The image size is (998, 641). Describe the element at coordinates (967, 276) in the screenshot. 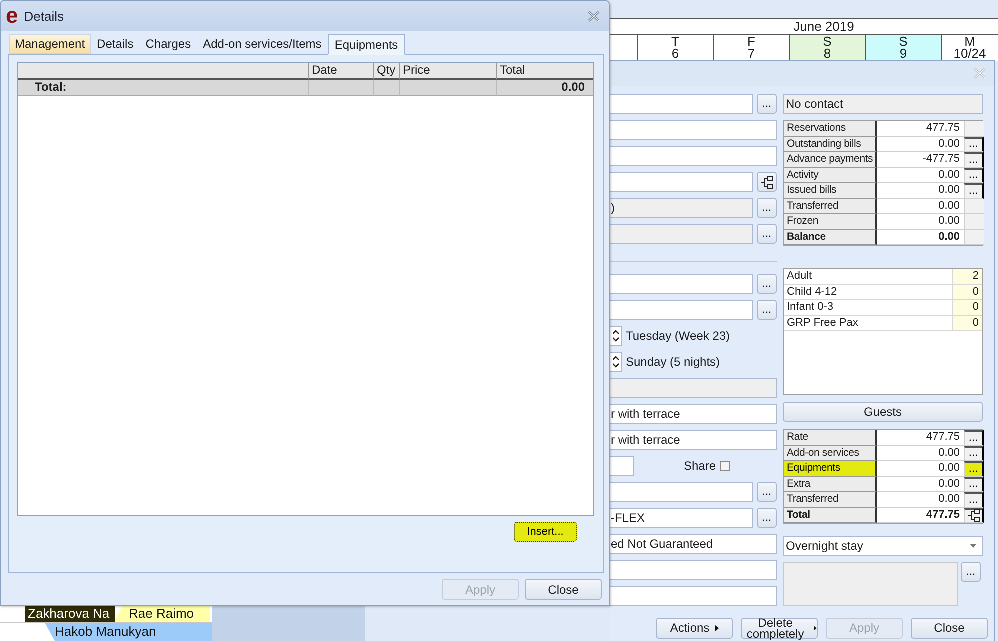

I see `guest-count-cell: 2` at that location.